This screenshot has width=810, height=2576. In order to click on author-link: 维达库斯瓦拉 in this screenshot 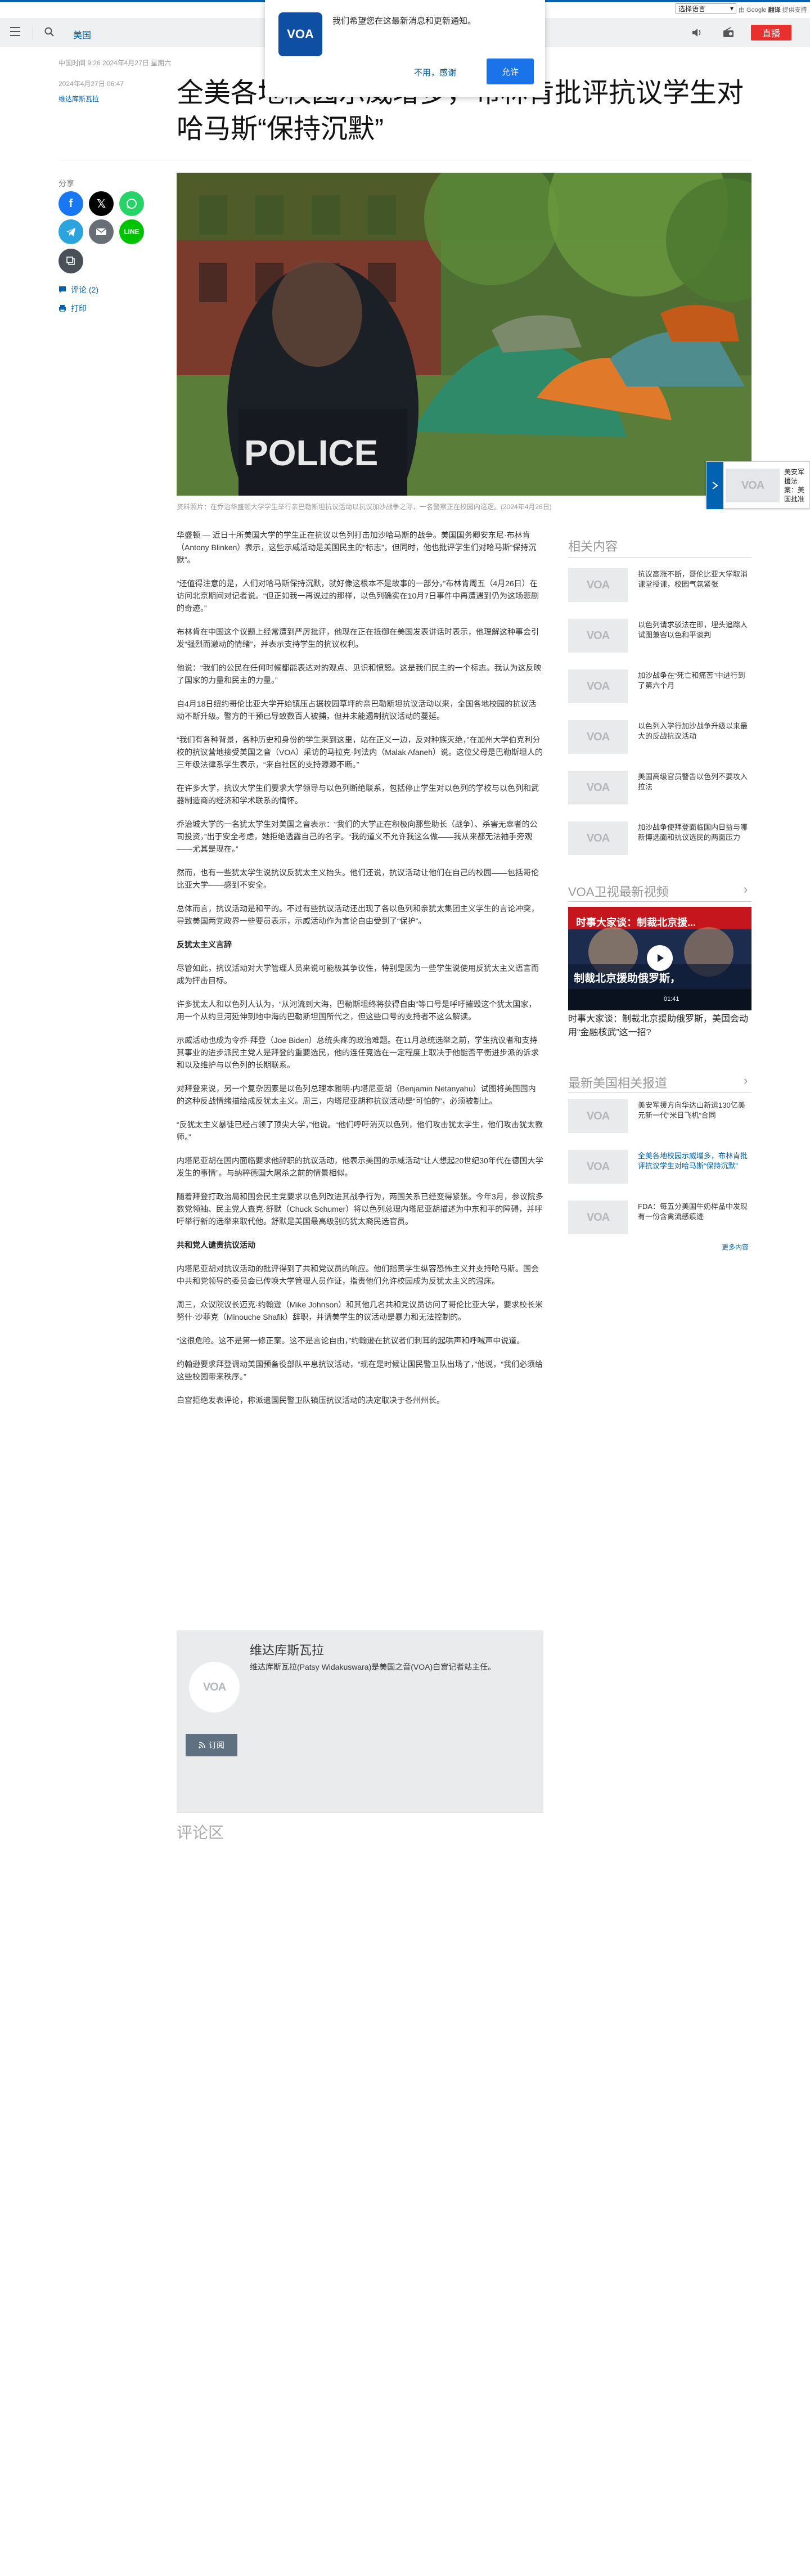, I will do `click(78, 99)`.